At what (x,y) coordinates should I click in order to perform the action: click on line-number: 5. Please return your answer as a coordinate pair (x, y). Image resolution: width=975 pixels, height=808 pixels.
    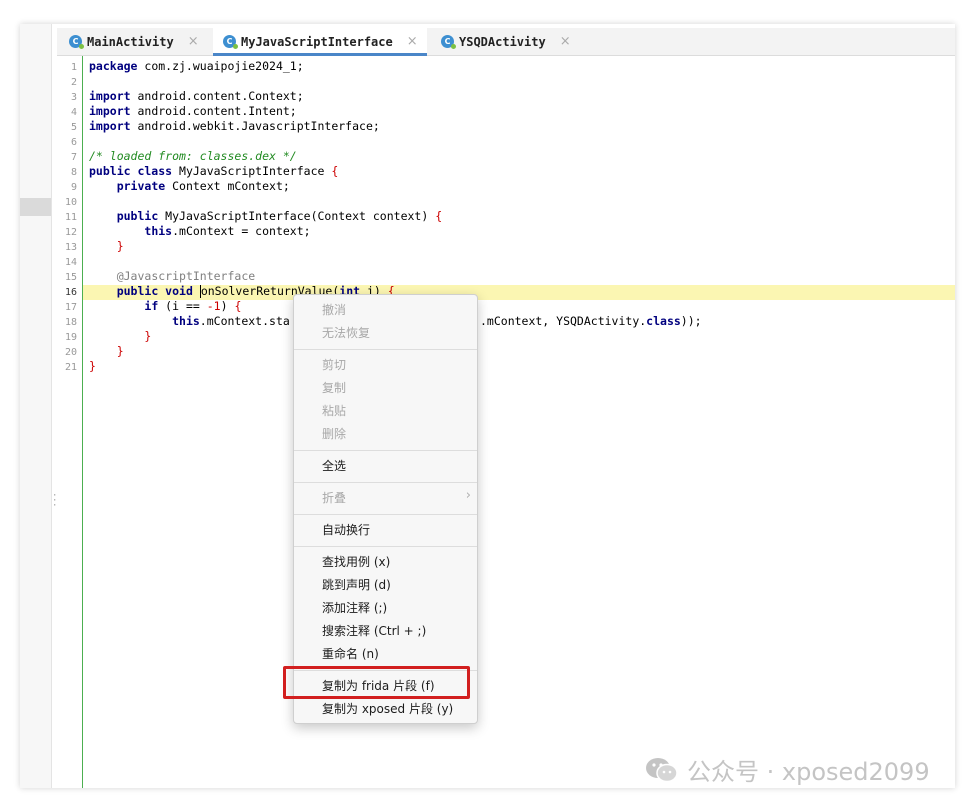
    Looking at the image, I should click on (73, 127).